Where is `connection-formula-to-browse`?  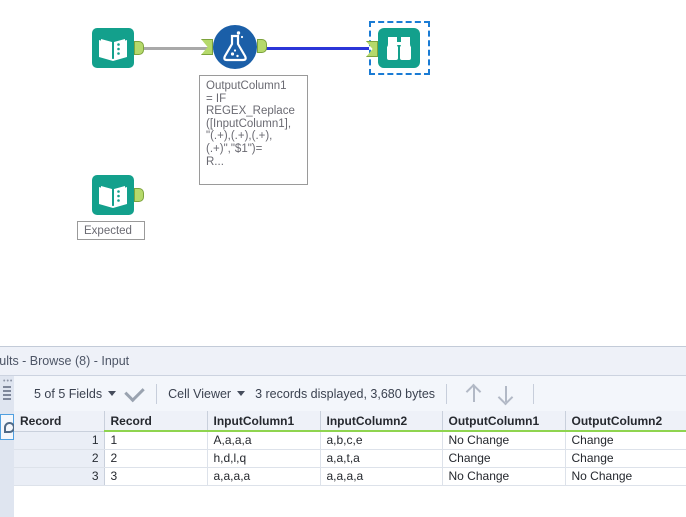 connection-formula-to-browse is located at coordinates (314, 48).